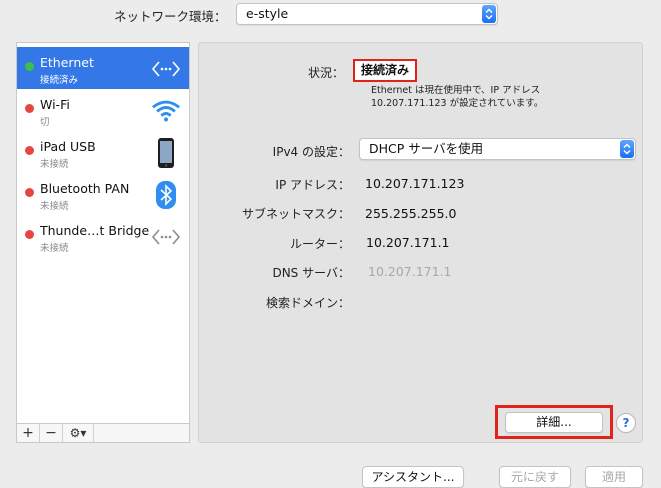 The height and width of the screenshot is (488, 661). I want to click on sidebar-toolbar: + − ⚙▾, so click(103, 433).